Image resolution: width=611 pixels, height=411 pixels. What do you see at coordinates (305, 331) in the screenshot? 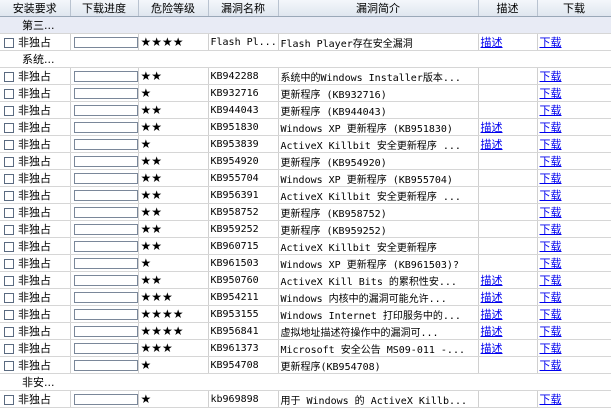
I see `table-row: 非独占 ★★★★ KB956841 虚拟地址描述符操作中的漏洞可... 描述 下载` at bounding box center [305, 331].